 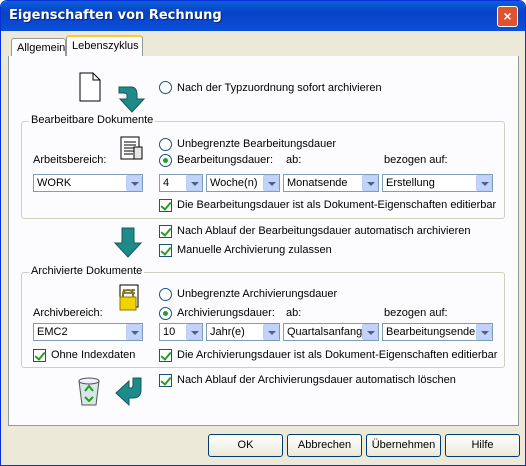 What do you see at coordinates (165, 380) in the screenshot?
I see `auto-delete-checkbox` at bounding box center [165, 380].